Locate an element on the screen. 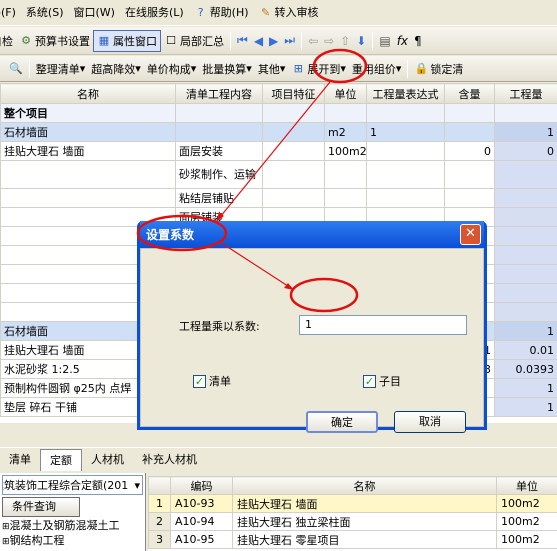  cell-name: 整个项目 is located at coordinates (88, 113).